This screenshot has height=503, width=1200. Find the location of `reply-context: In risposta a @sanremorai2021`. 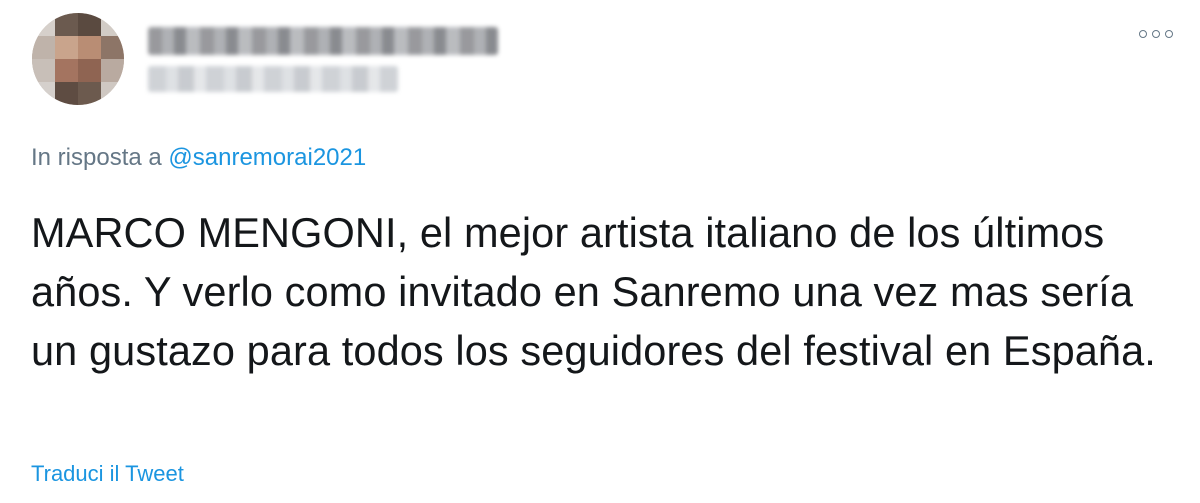

reply-context: In risposta a @sanremorai2021 is located at coordinates (198, 158).